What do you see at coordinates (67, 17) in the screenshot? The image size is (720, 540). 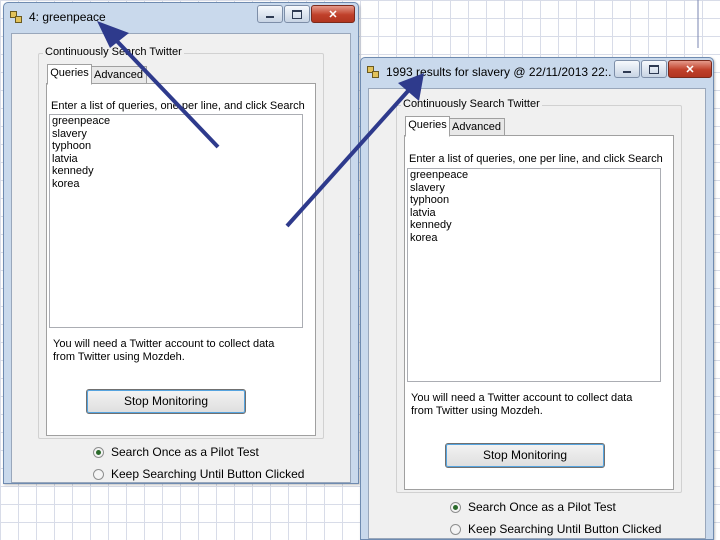 I see `window-title: 4: greenpeace` at bounding box center [67, 17].